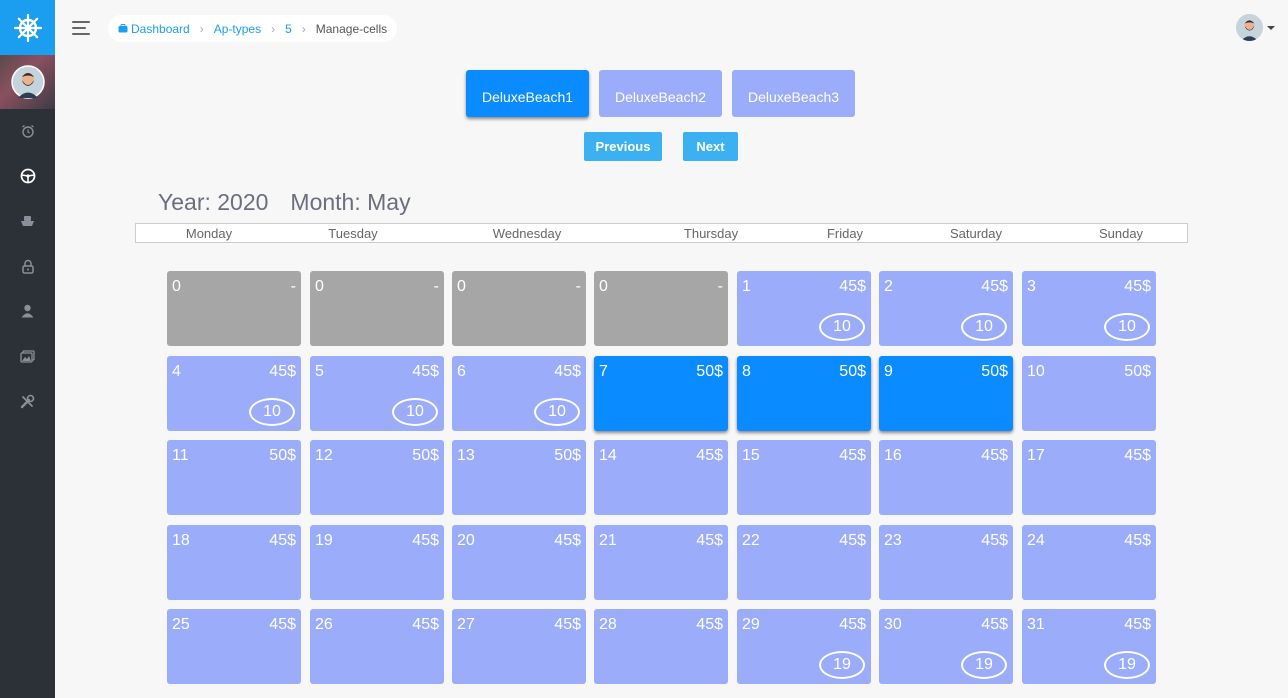 The width and height of the screenshot is (1288, 698). I want to click on calendar-cell: 7 50$, so click(661, 393).